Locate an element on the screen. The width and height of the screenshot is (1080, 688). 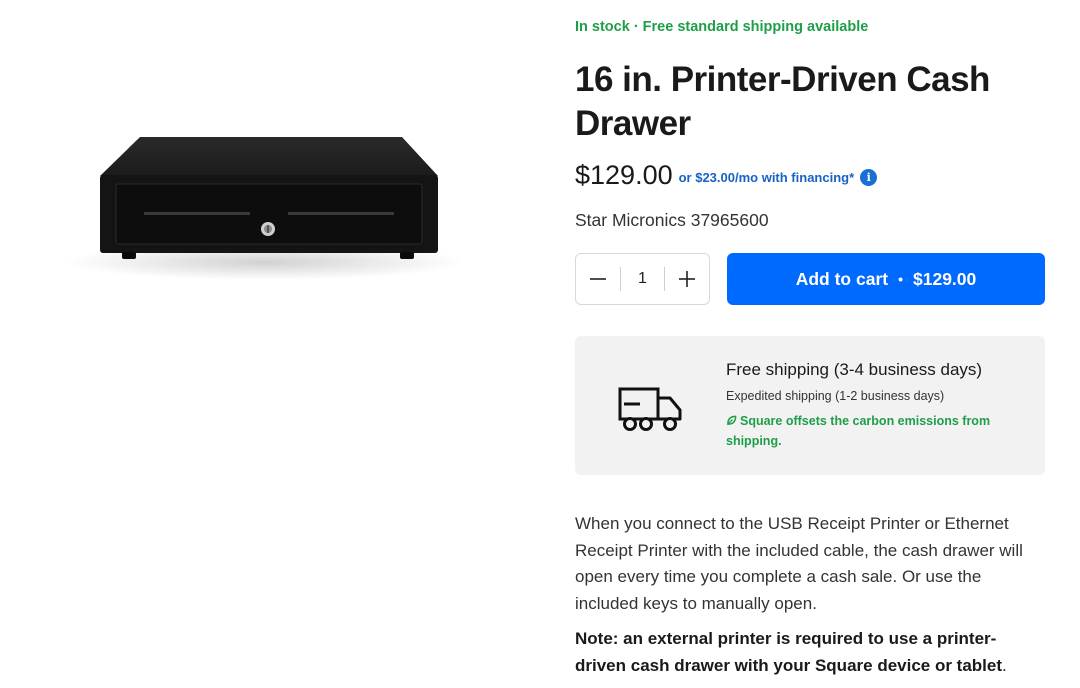
price-row: $129.00 or $23.00/mo with financing* i is located at coordinates (726, 175).